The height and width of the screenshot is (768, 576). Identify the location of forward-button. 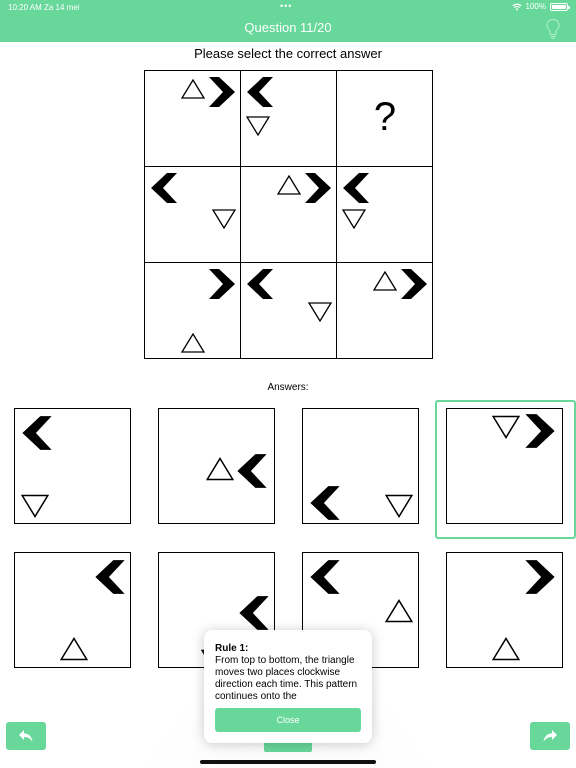
(550, 736).